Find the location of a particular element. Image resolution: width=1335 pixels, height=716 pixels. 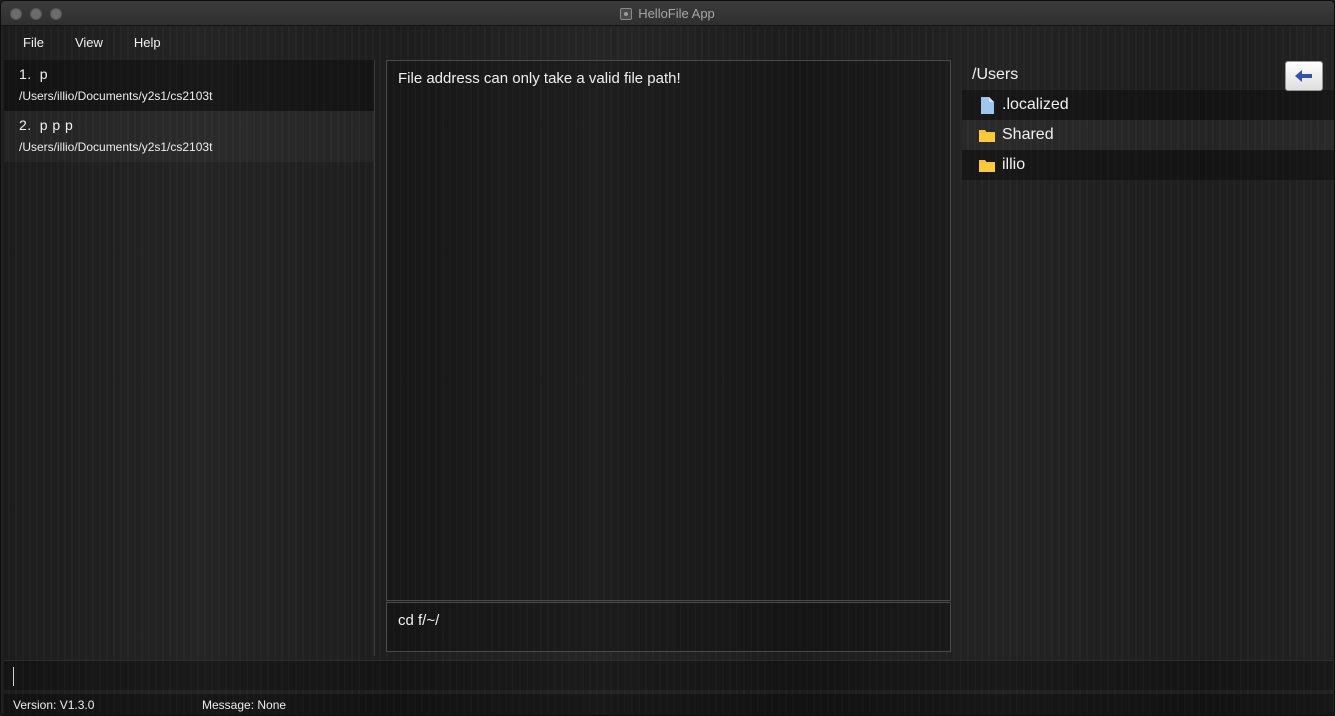

command-input is located at coordinates (668, 675).